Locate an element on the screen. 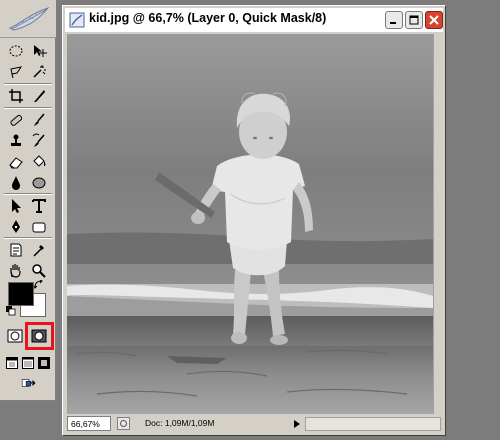 Image resolution: width=500 pixels, height=440 pixels. pen-tool is located at coordinates (16, 227).